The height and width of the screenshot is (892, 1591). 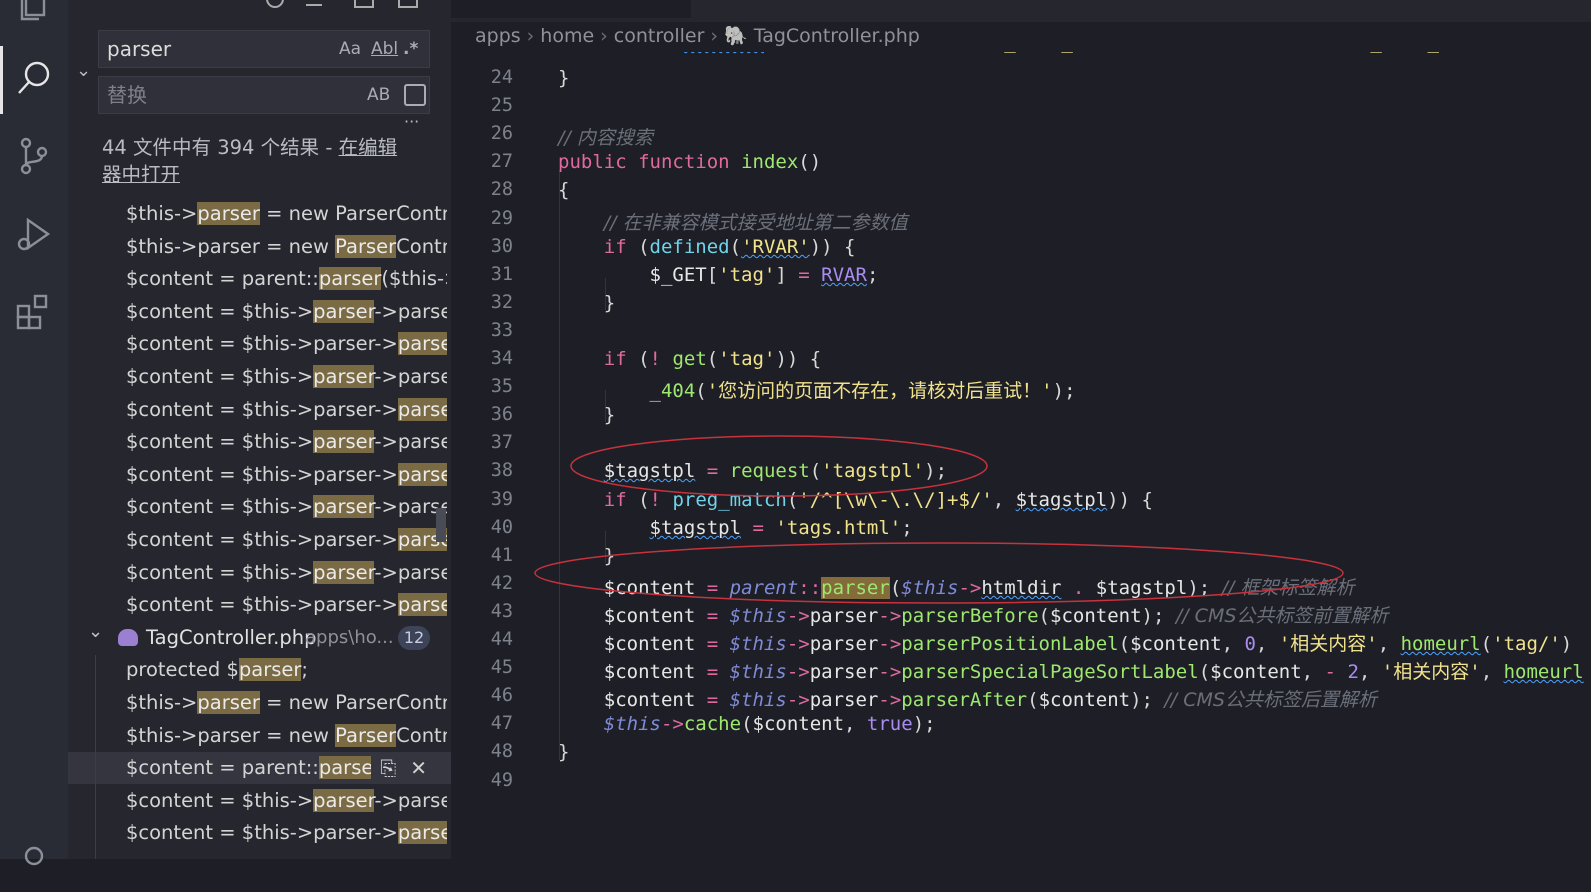 I want to click on file-result-header: ⌄ TagController.php apps\ho... 12, so click(x=259, y=638).